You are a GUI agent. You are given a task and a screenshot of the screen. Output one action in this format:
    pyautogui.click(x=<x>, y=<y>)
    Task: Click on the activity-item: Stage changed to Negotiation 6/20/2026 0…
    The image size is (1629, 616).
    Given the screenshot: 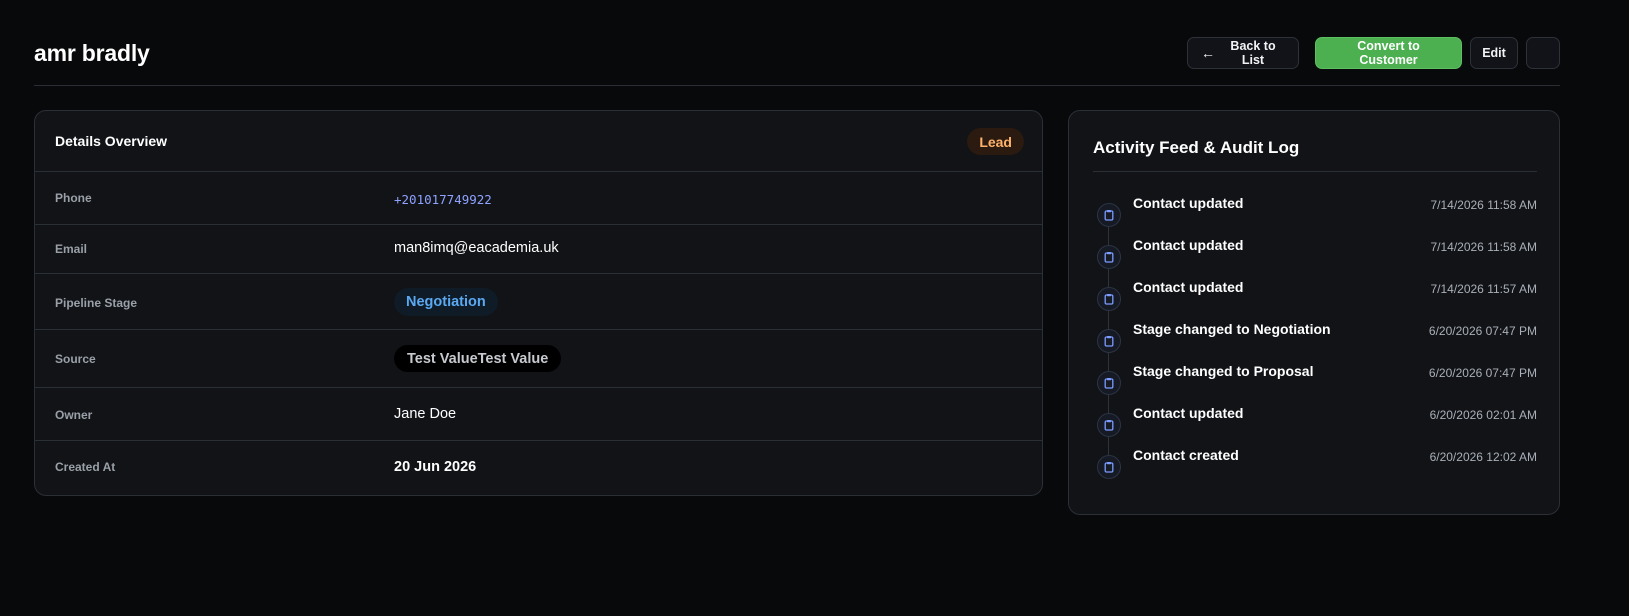 What is the action you would take?
    pyautogui.click(x=1315, y=340)
    